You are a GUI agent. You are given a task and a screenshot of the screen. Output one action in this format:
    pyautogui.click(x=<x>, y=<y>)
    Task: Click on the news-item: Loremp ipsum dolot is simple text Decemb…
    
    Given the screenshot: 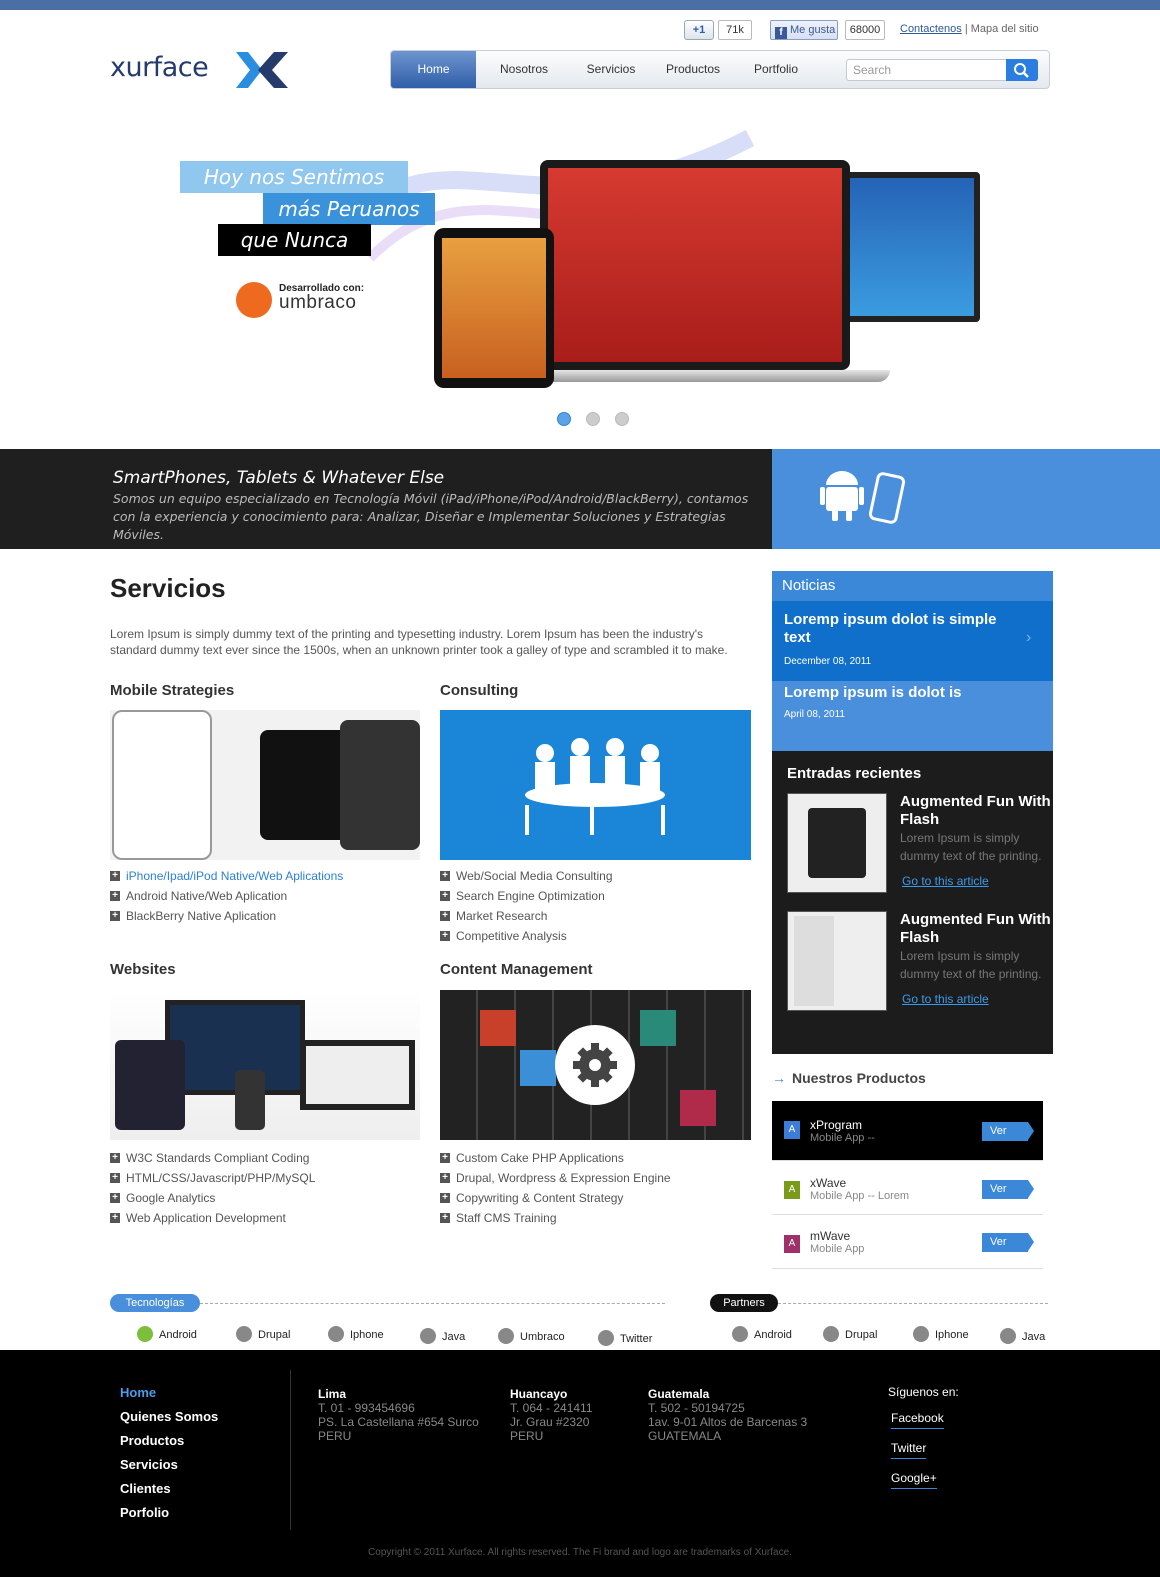 What is the action you would take?
    pyautogui.click(x=912, y=641)
    